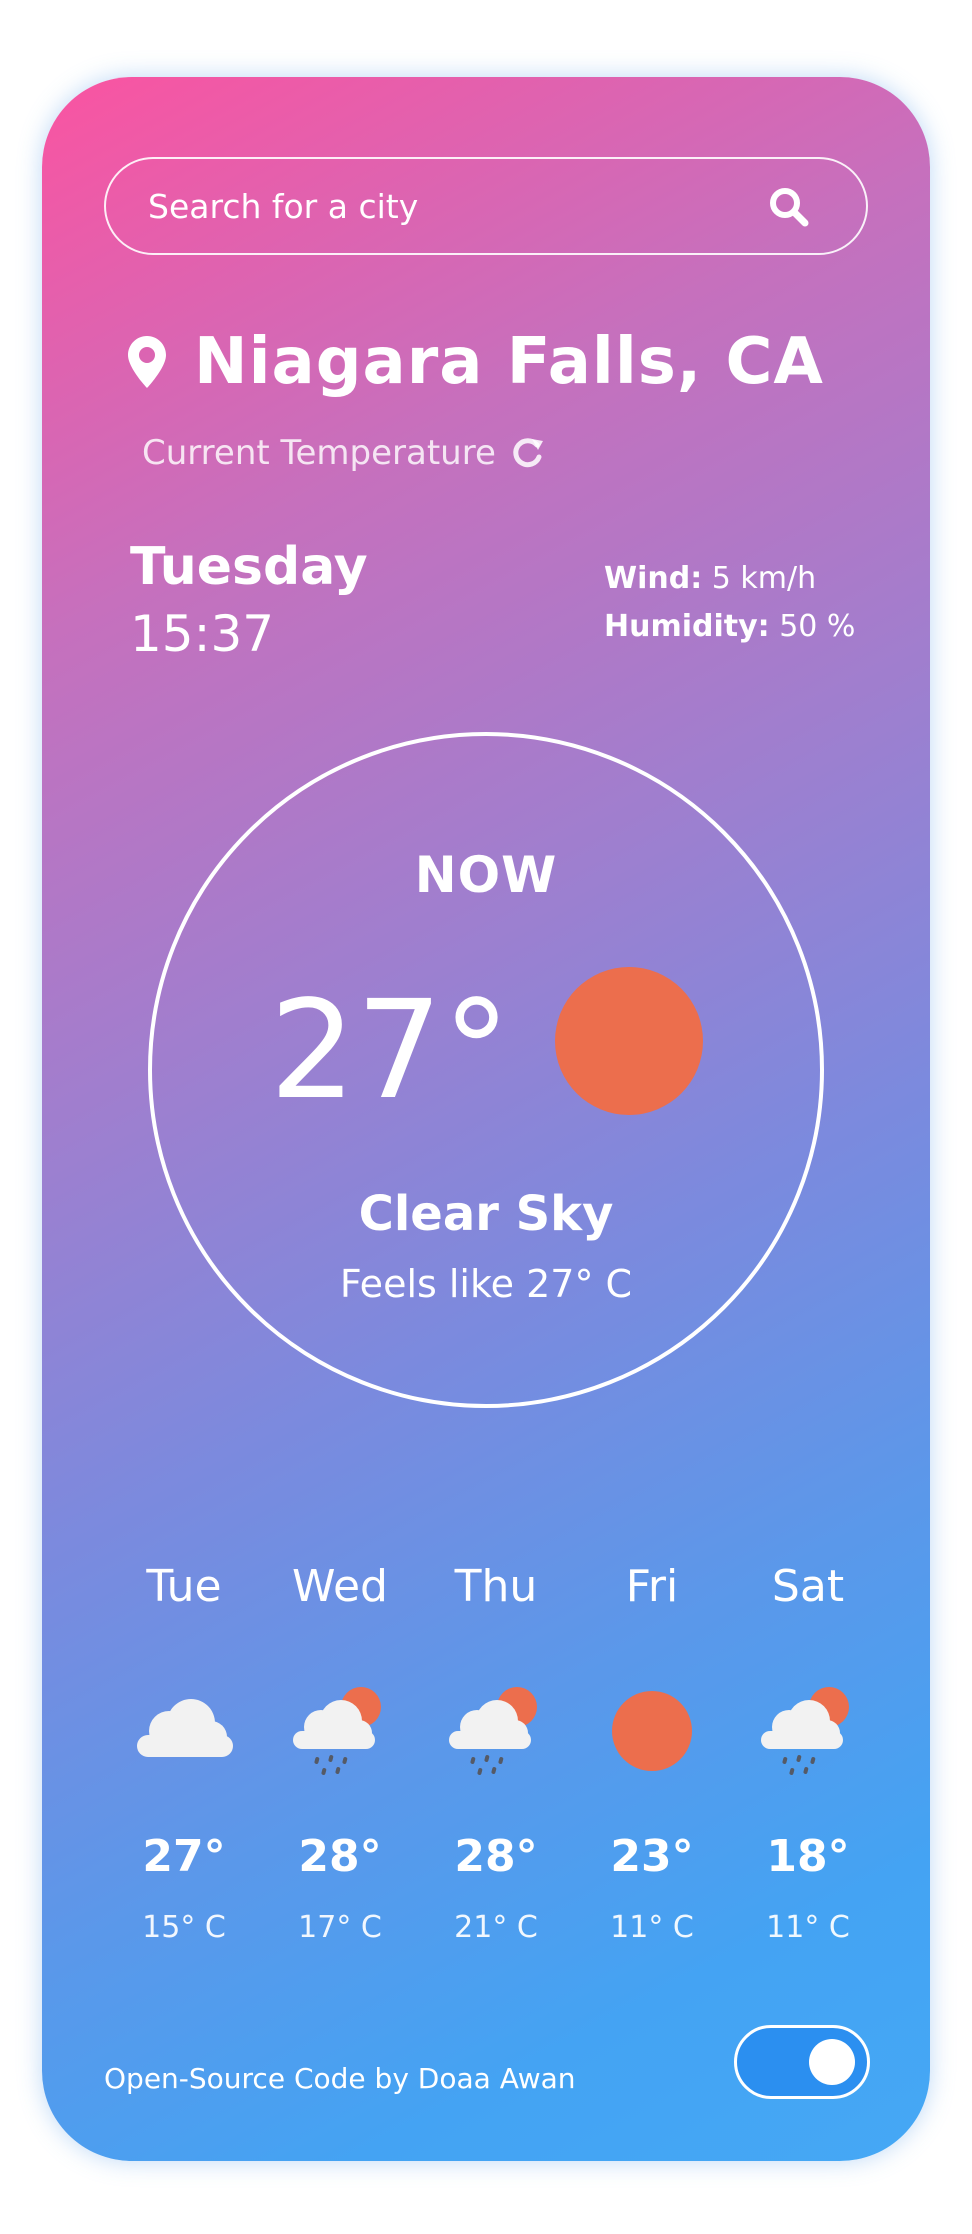 Image resolution: width=972 pixels, height=2234 pixels. I want to click on city-name: Niagara Falls, CA, so click(509, 362).